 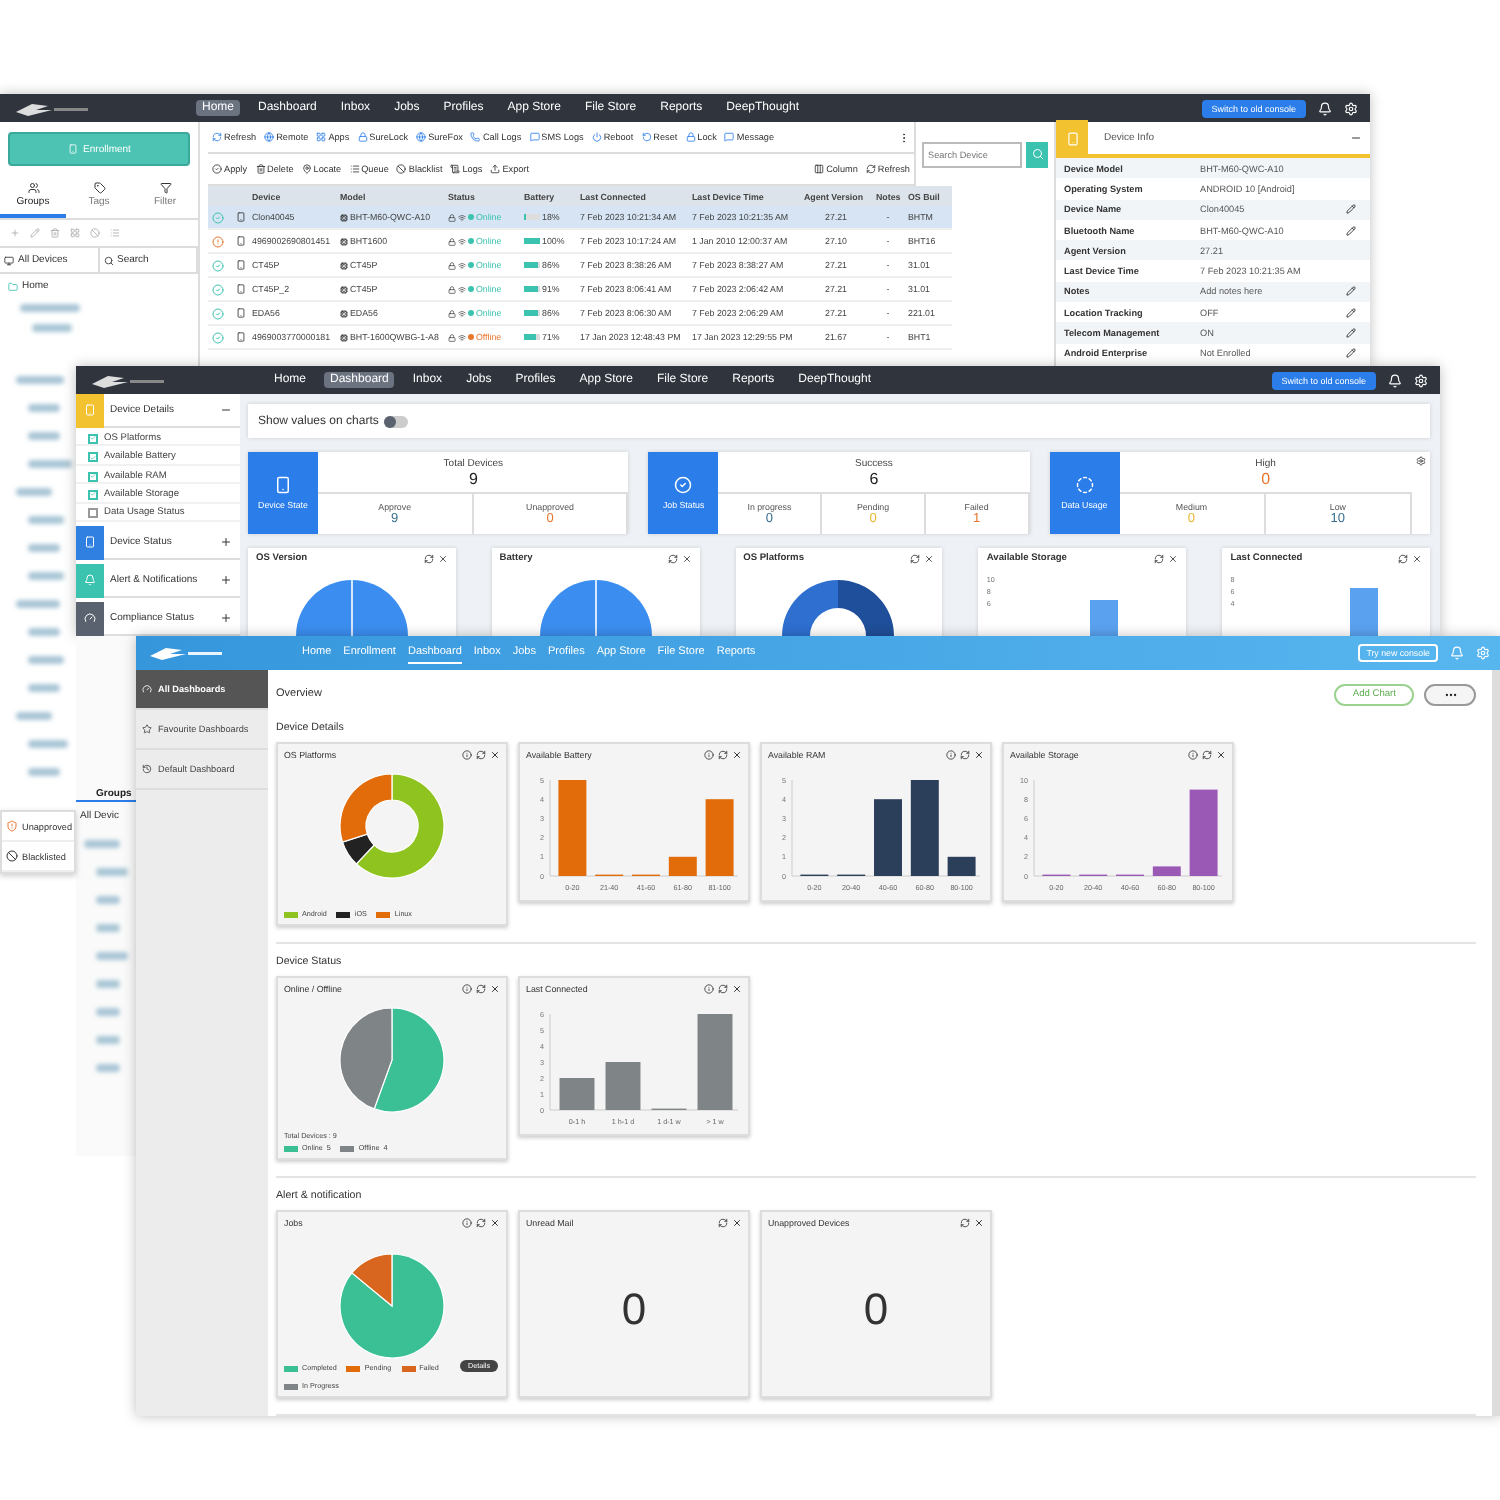 What do you see at coordinates (819, 169) in the screenshot?
I see `columns-icon` at bounding box center [819, 169].